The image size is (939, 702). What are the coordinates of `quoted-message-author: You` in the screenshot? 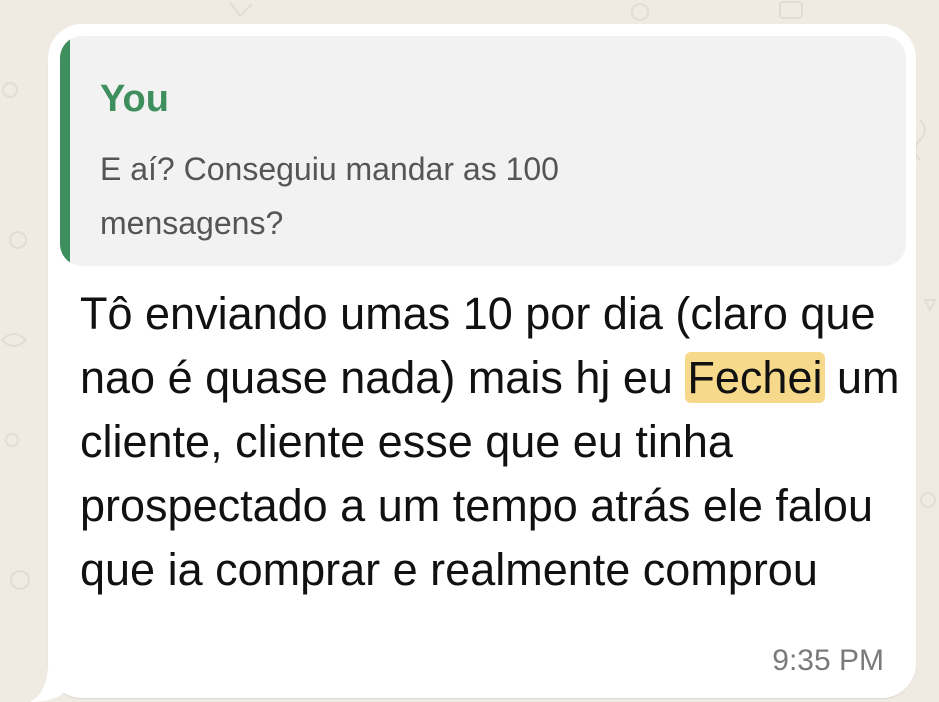 It's located at (134, 99).